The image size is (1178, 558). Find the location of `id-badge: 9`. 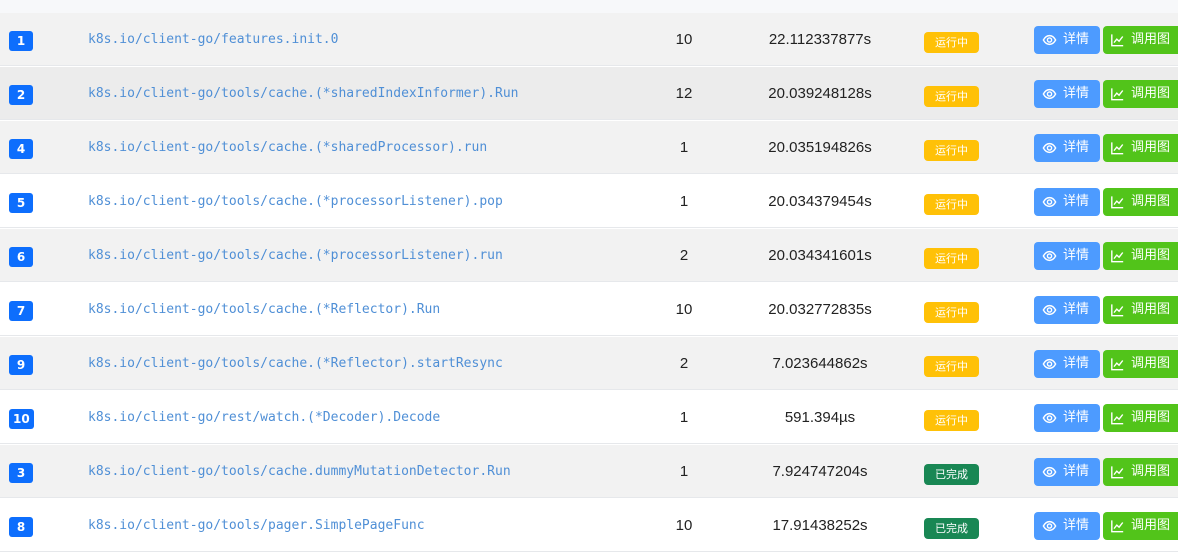

id-badge: 9 is located at coordinates (21, 365).